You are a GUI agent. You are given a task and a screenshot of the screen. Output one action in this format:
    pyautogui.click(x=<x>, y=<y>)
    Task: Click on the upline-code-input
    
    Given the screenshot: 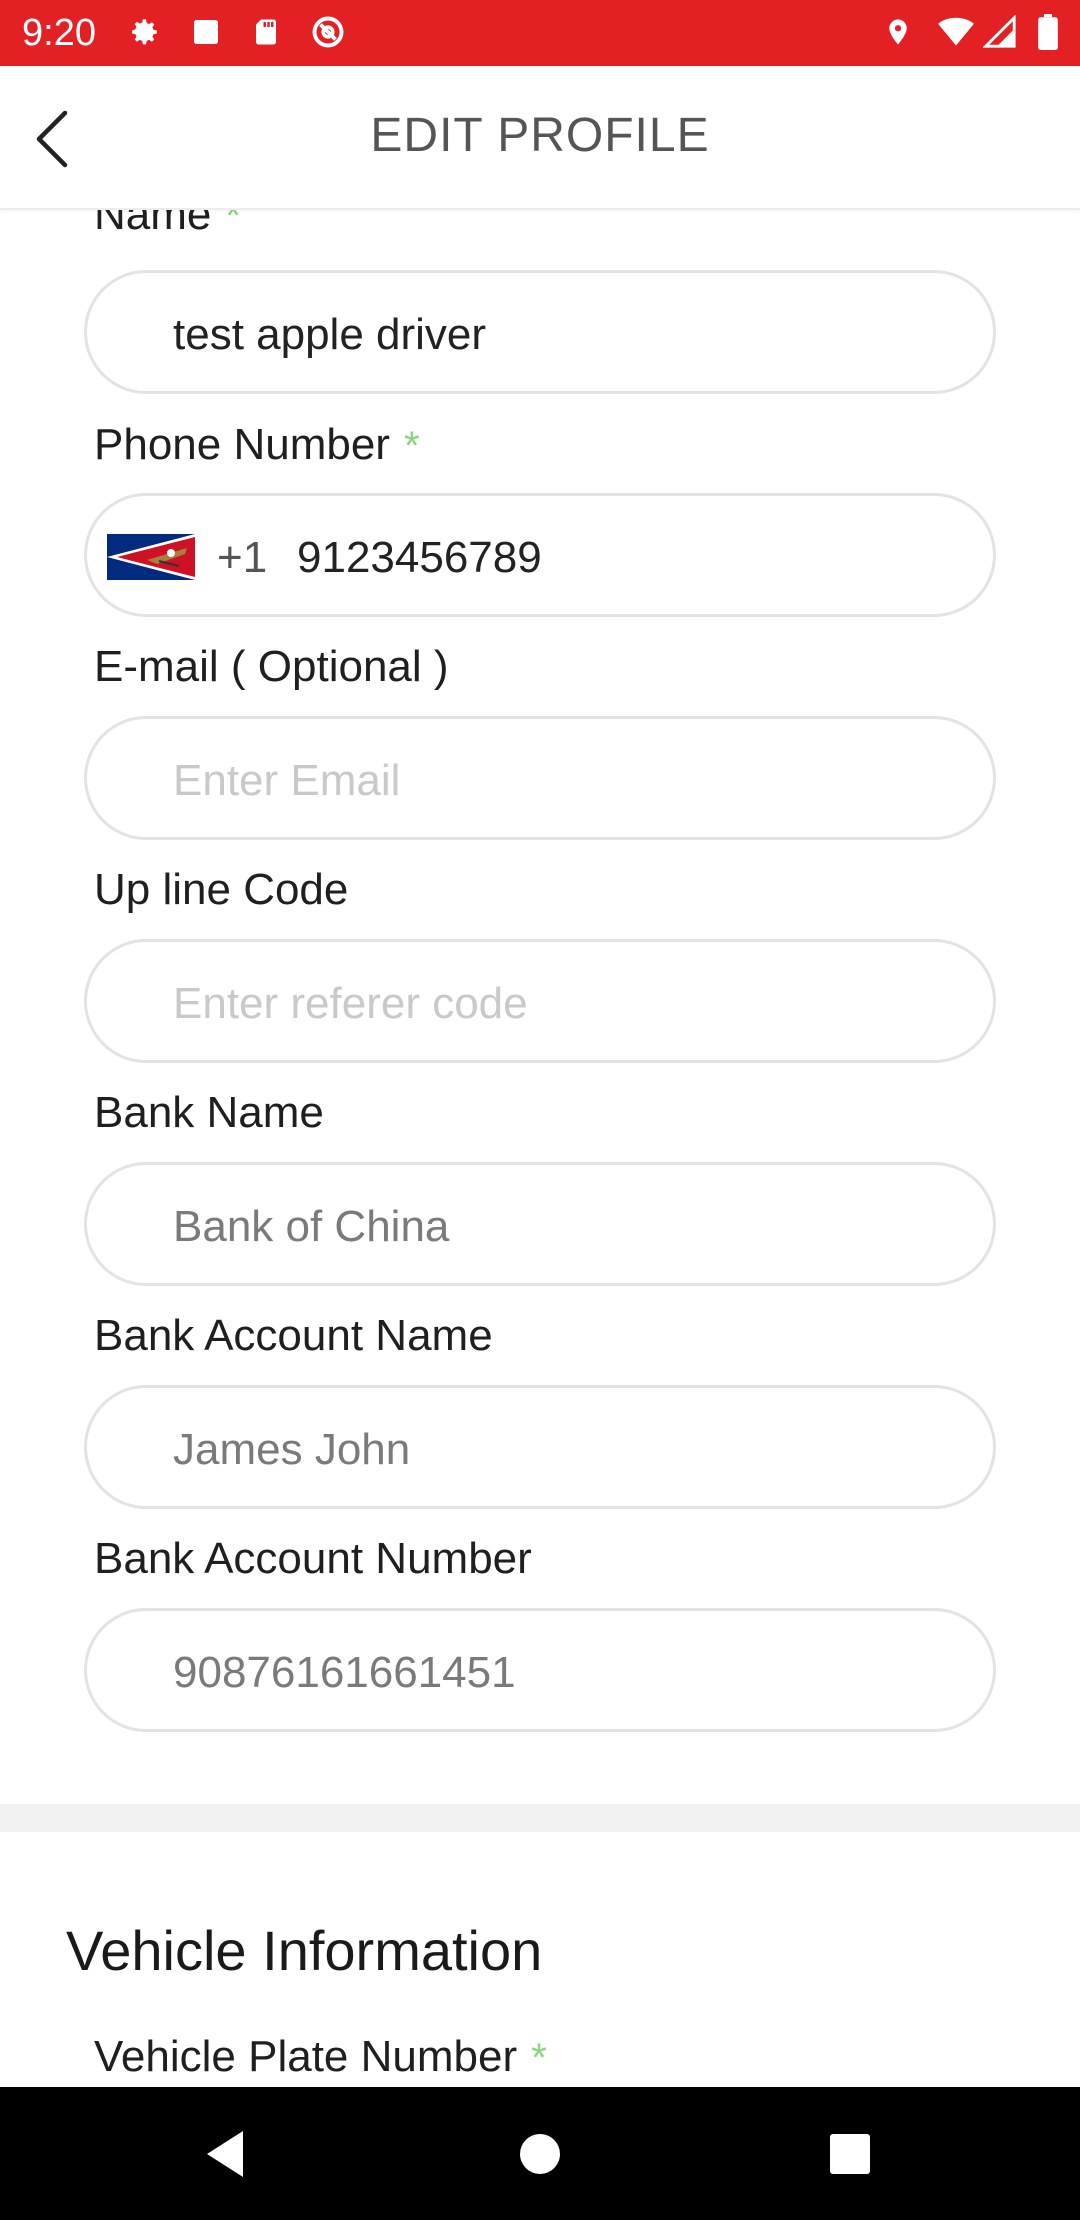 What is the action you would take?
    pyautogui.click(x=563, y=1004)
    